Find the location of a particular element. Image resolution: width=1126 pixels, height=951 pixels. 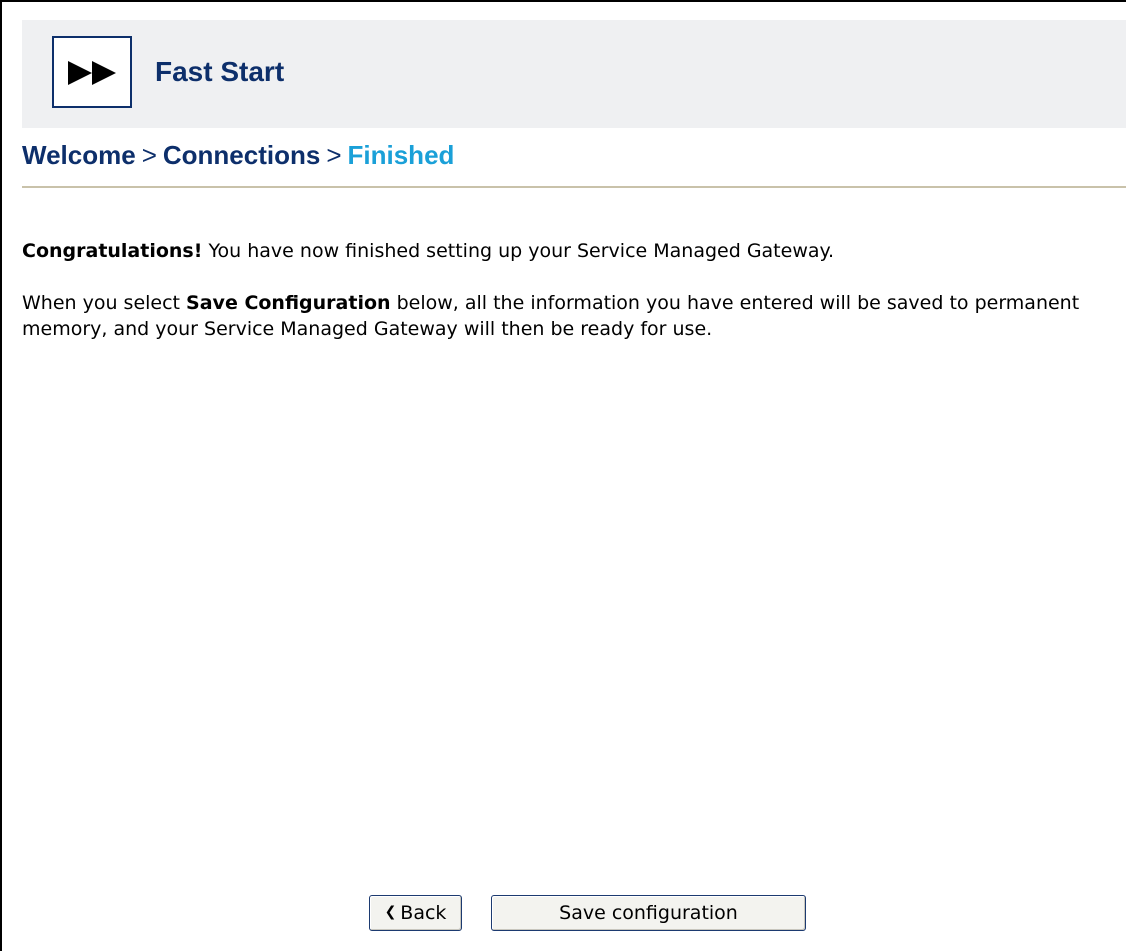

congratulations-heading: Congratulations! is located at coordinates (112, 251).